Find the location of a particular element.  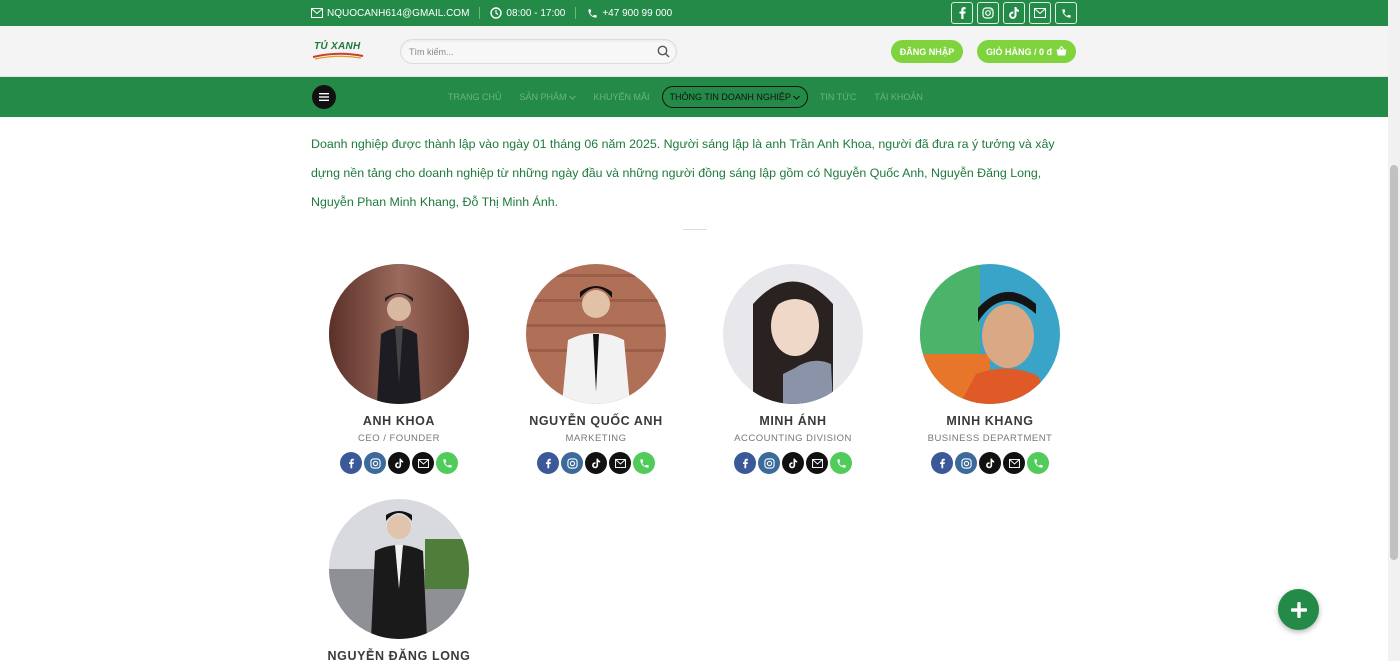

login-button: ĐĂNG NHẬP is located at coordinates (927, 51).